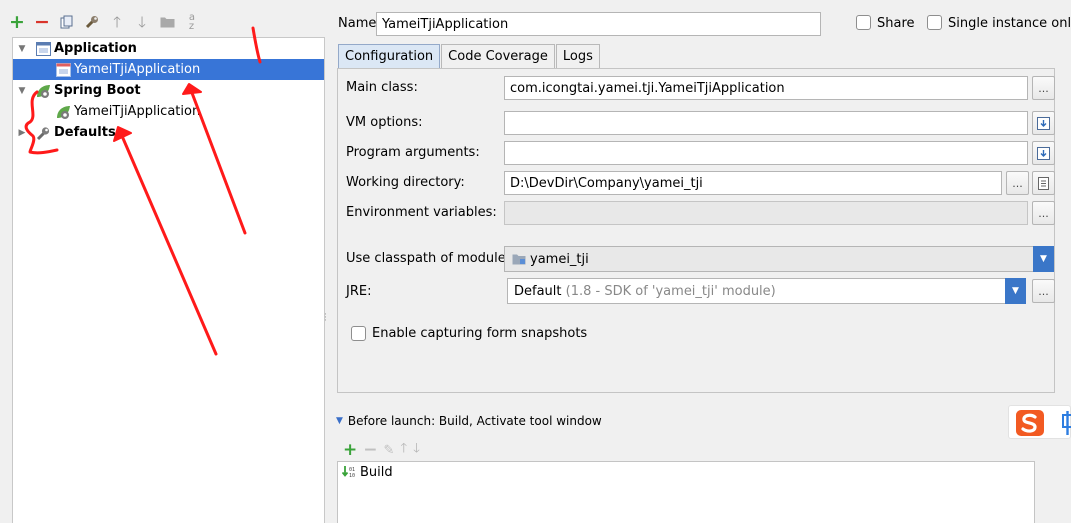 The width and height of the screenshot is (1071, 523). Describe the element at coordinates (428, 258) in the screenshot. I see `classpath-label: Use classpath of module:` at that location.